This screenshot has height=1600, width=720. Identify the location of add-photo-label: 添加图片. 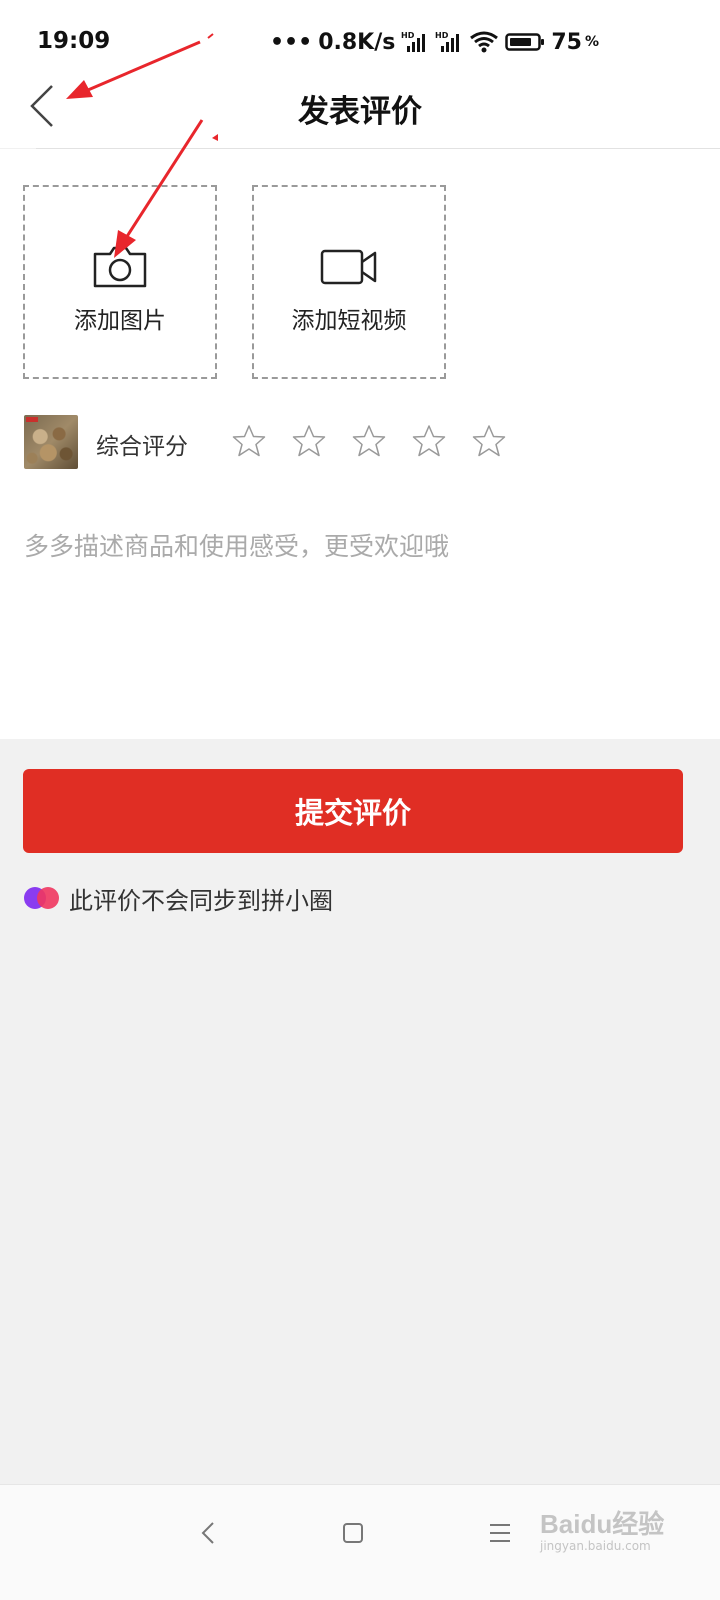
(120, 321).